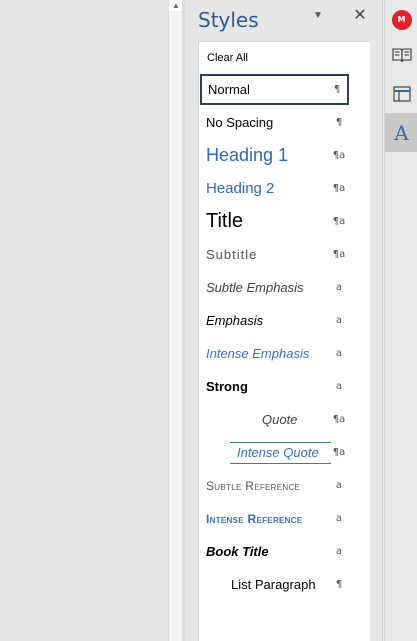 This screenshot has height=641, width=417. What do you see at coordinates (274, 551) in the screenshot?
I see `style-item-book-title: Book Title a` at bounding box center [274, 551].